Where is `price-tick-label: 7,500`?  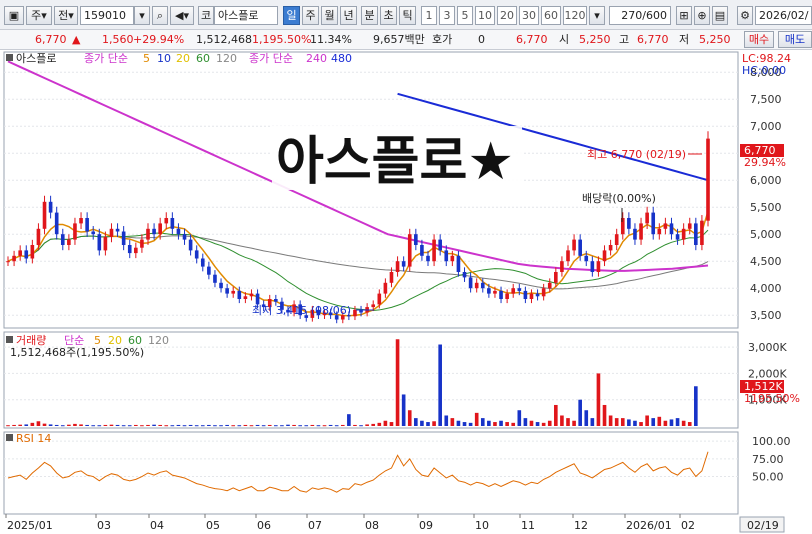
price-tick-label: 7,500 is located at coordinates (766, 99).